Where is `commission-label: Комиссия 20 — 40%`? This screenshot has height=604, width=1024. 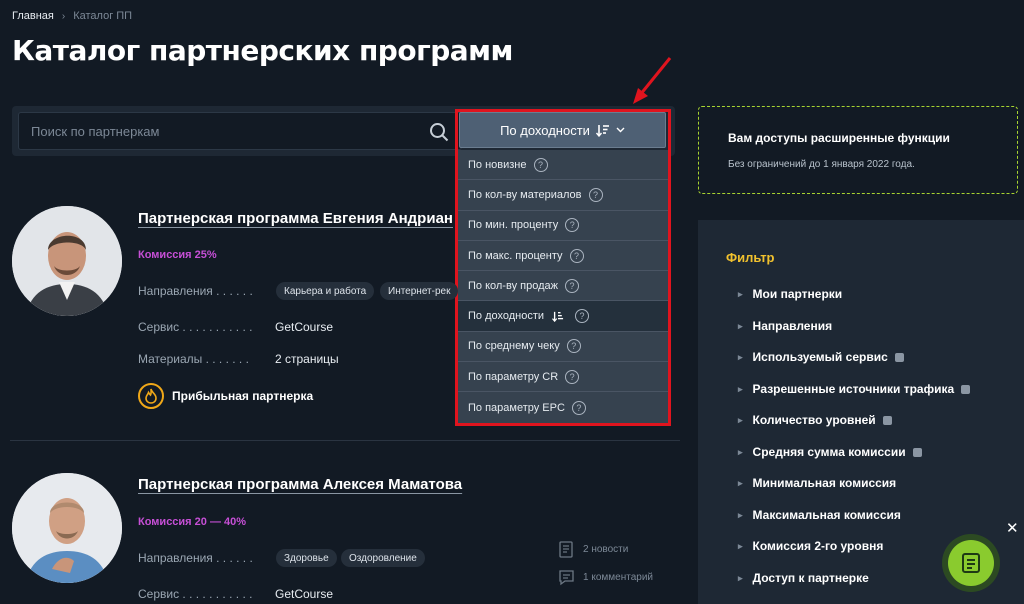
commission-label: Комиссия 20 — 40% is located at coordinates (192, 522).